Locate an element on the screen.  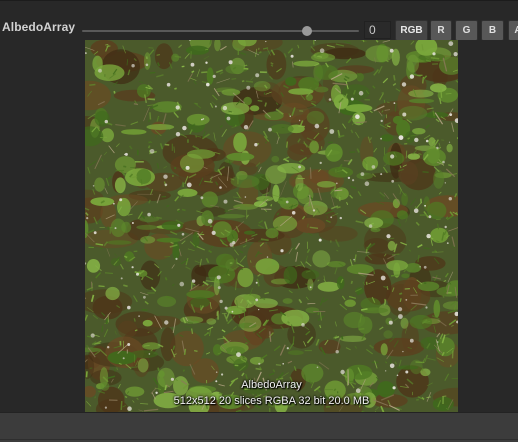
channel-a-button: A is located at coordinates (513, 30).